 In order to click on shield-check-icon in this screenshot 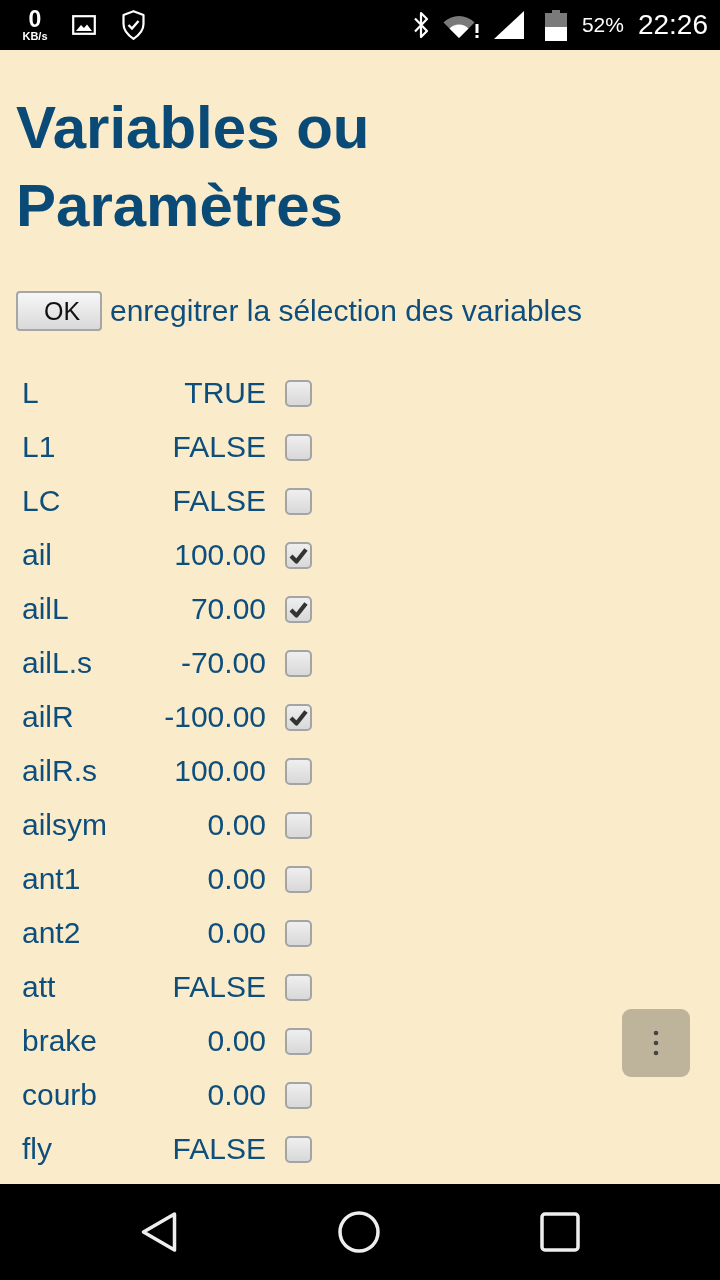, I will do `click(133, 25)`.